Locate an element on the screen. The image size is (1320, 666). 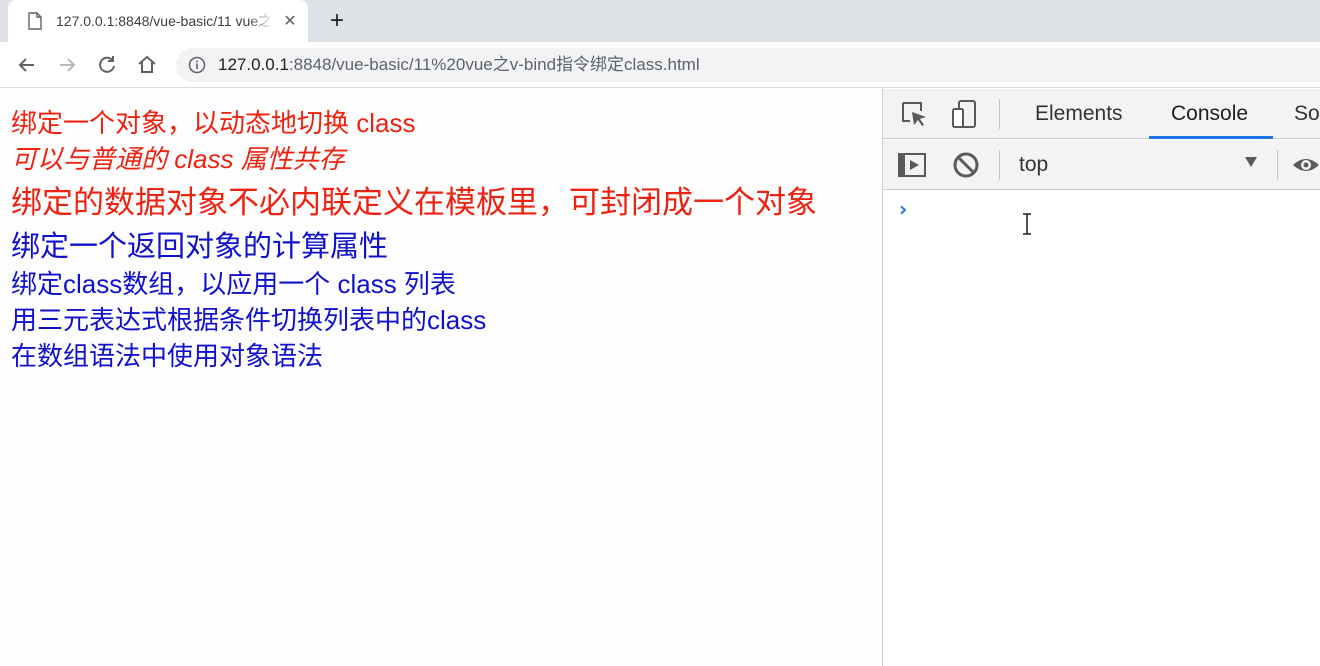
text-line-4: 绑定一个返回对象的计算属性 is located at coordinates (200, 247).